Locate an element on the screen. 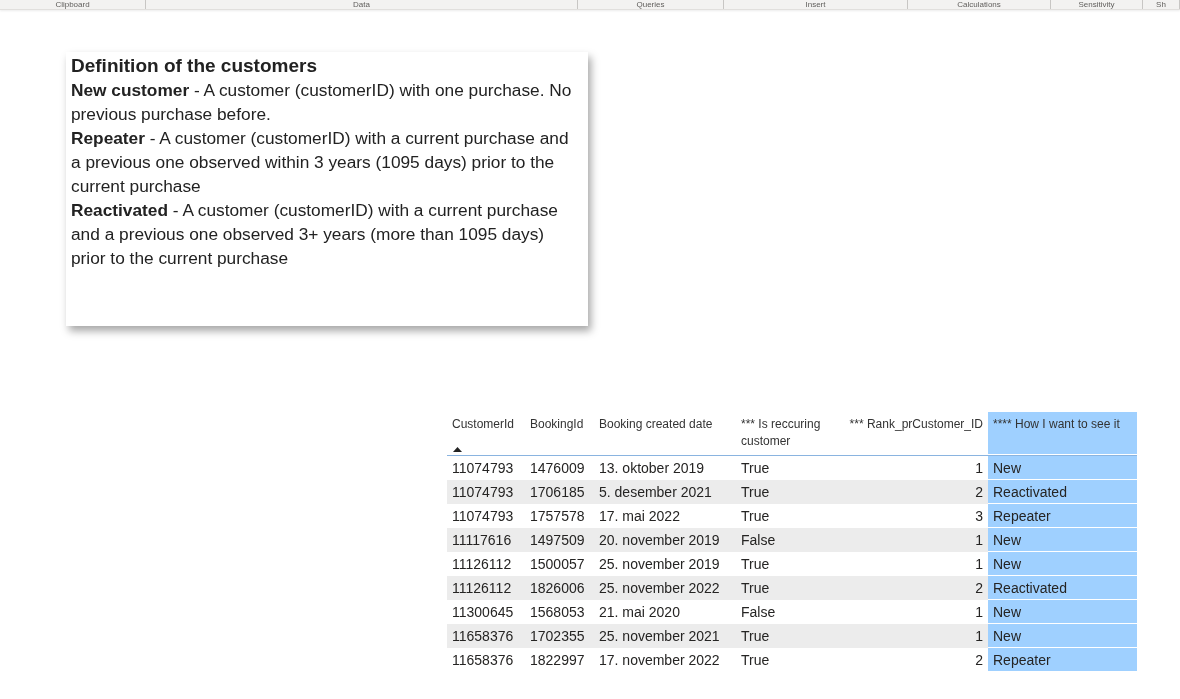 This screenshot has width=1180, height=699. ribbon-group-label: Queries is located at coordinates (651, 4).